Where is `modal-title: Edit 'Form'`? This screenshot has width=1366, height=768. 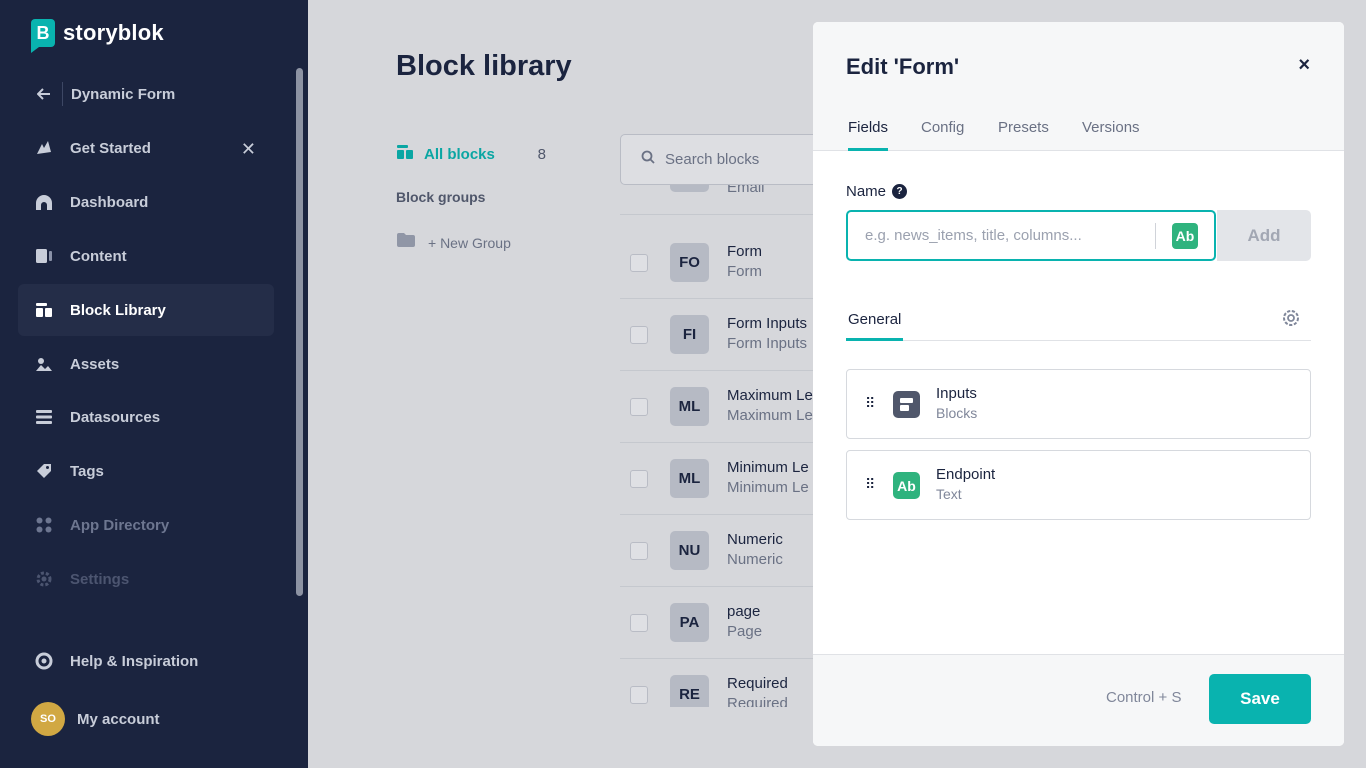
modal-title: Edit 'Form' is located at coordinates (903, 66).